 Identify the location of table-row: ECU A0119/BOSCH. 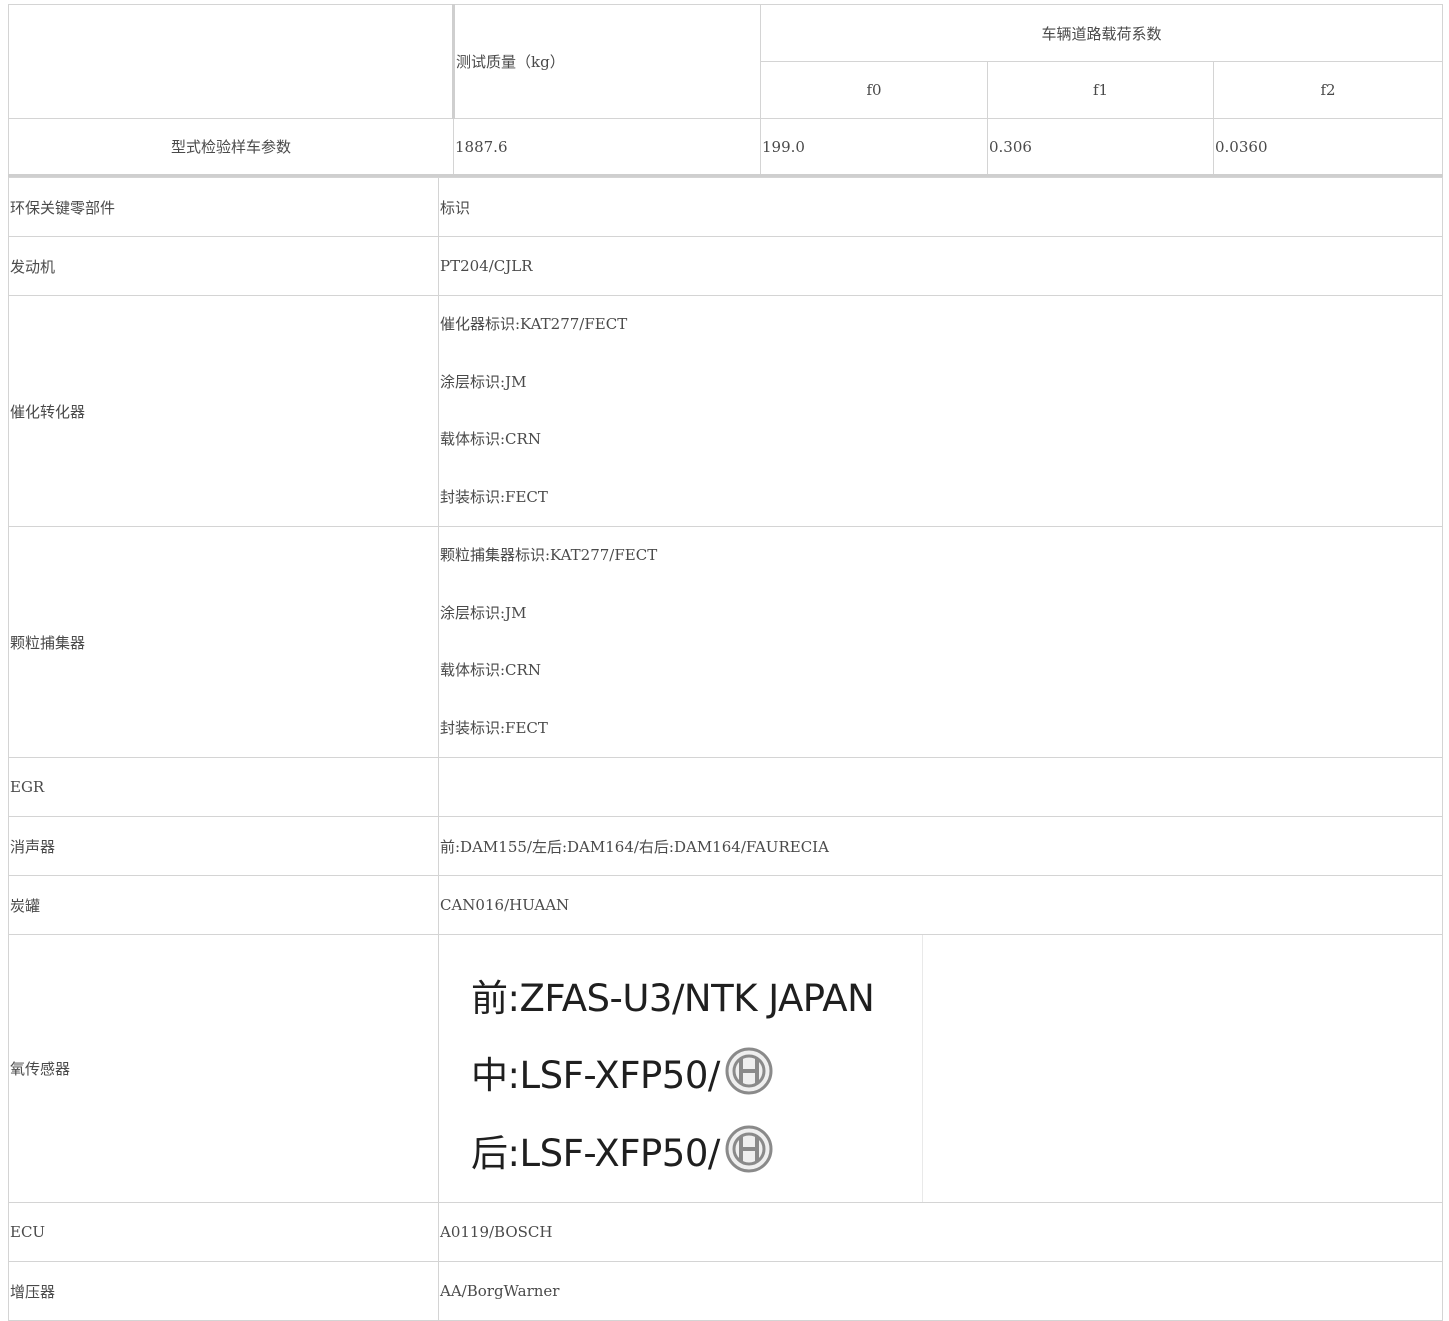
(725, 1232).